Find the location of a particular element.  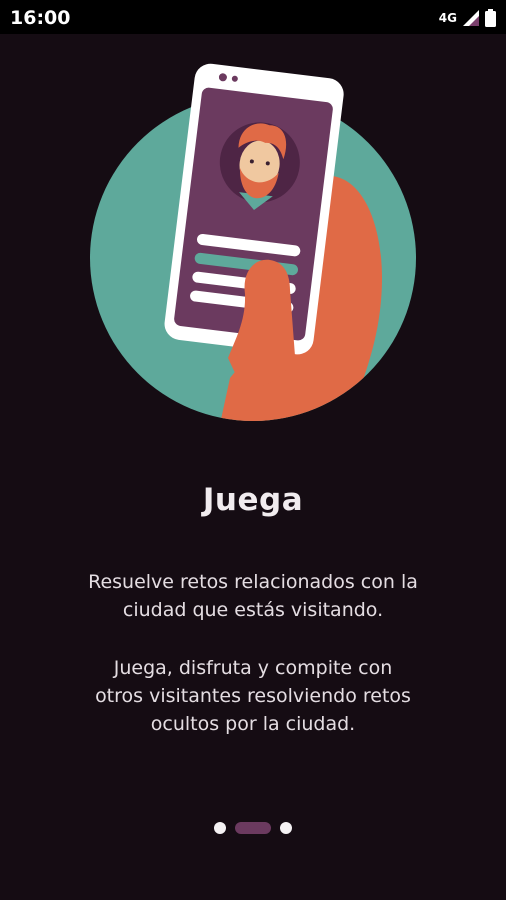

page-dot-2-active is located at coordinates (253, 828).